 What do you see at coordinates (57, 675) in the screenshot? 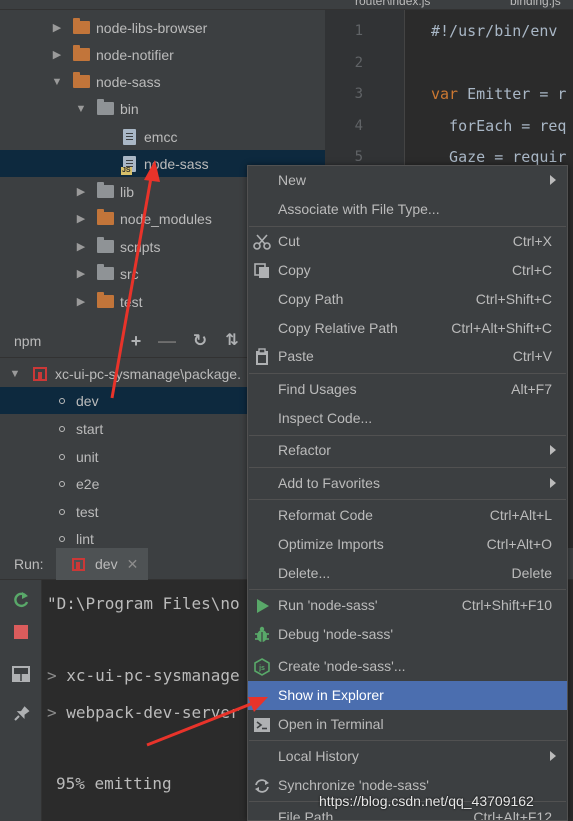
I see `prompt-chevron-icon: >` at bounding box center [57, 675].